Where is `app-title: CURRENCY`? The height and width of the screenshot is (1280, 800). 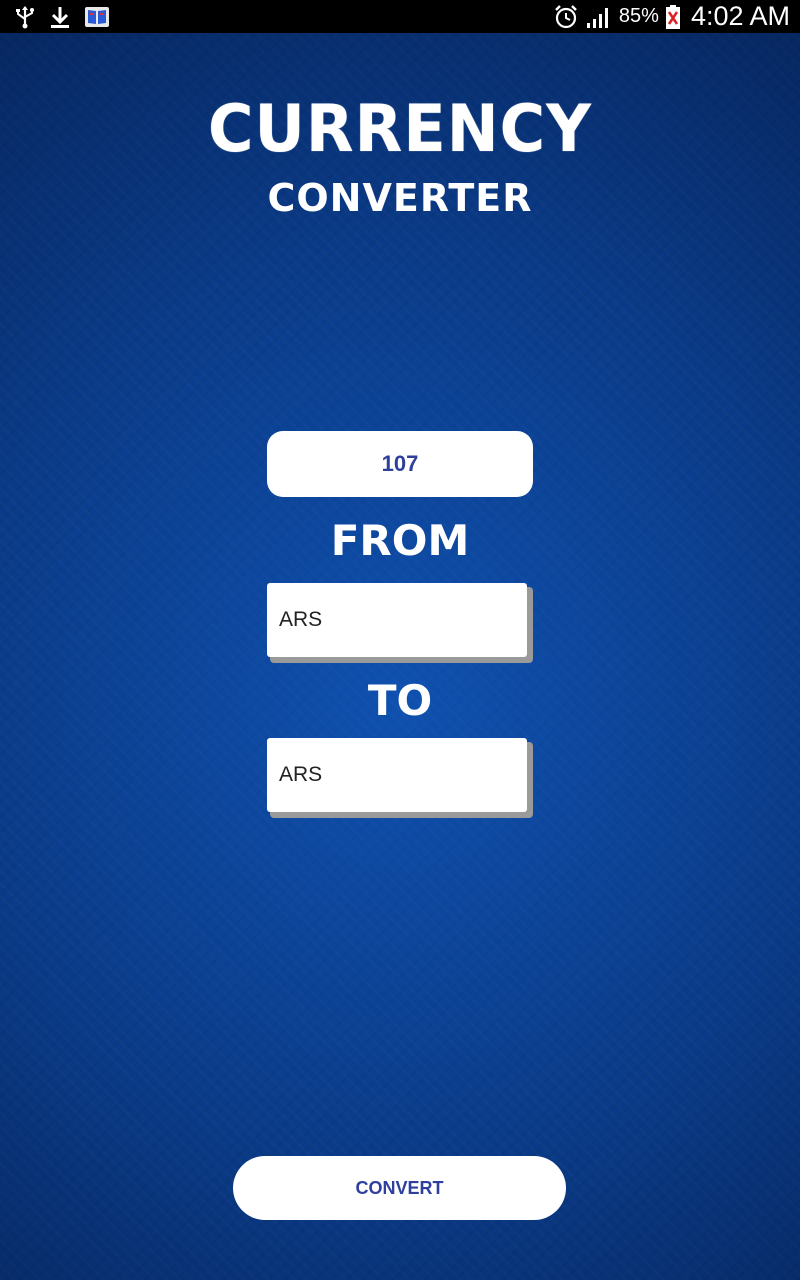
app-title: CURRENCY is located at coordinates (400, 128).